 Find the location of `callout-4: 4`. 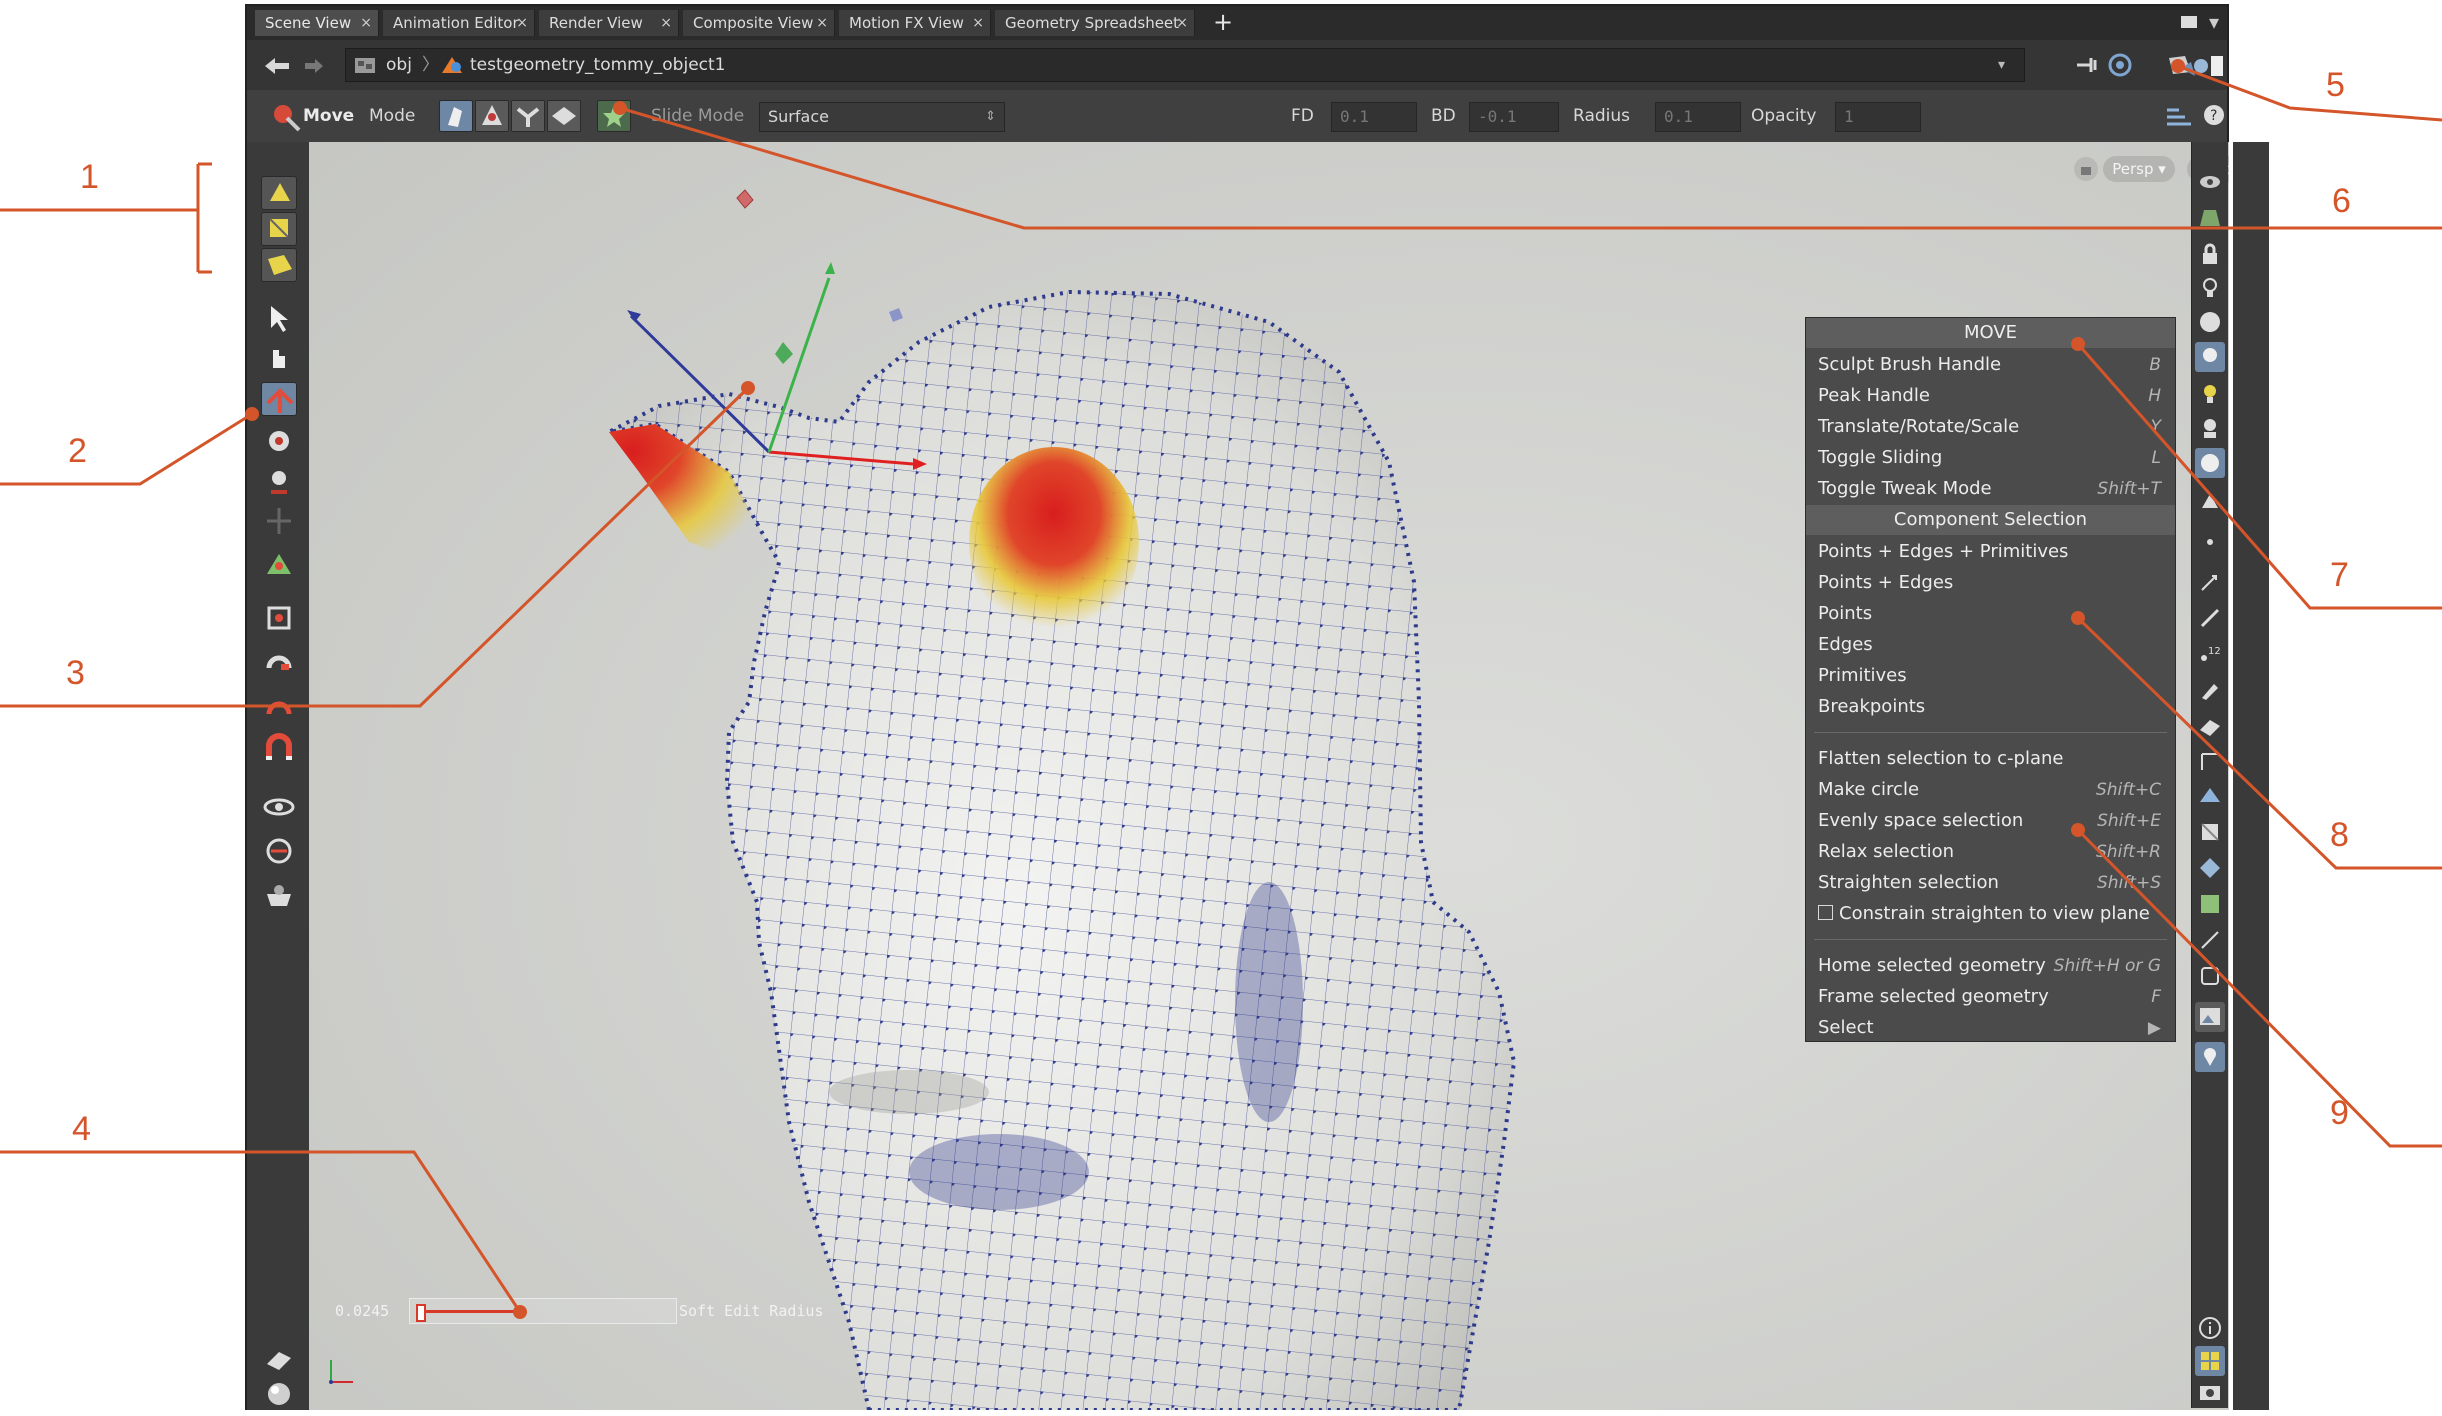

callout-4: 4 is located at coordinates (81, 1129).